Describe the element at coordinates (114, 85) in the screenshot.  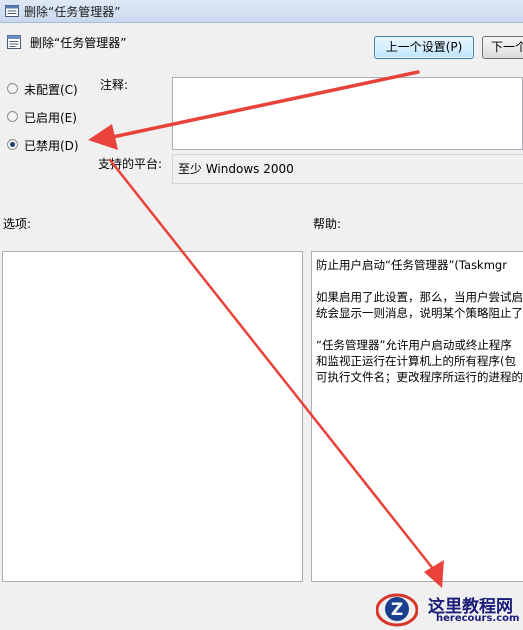
I see `comment-label: 注释:` at that location.